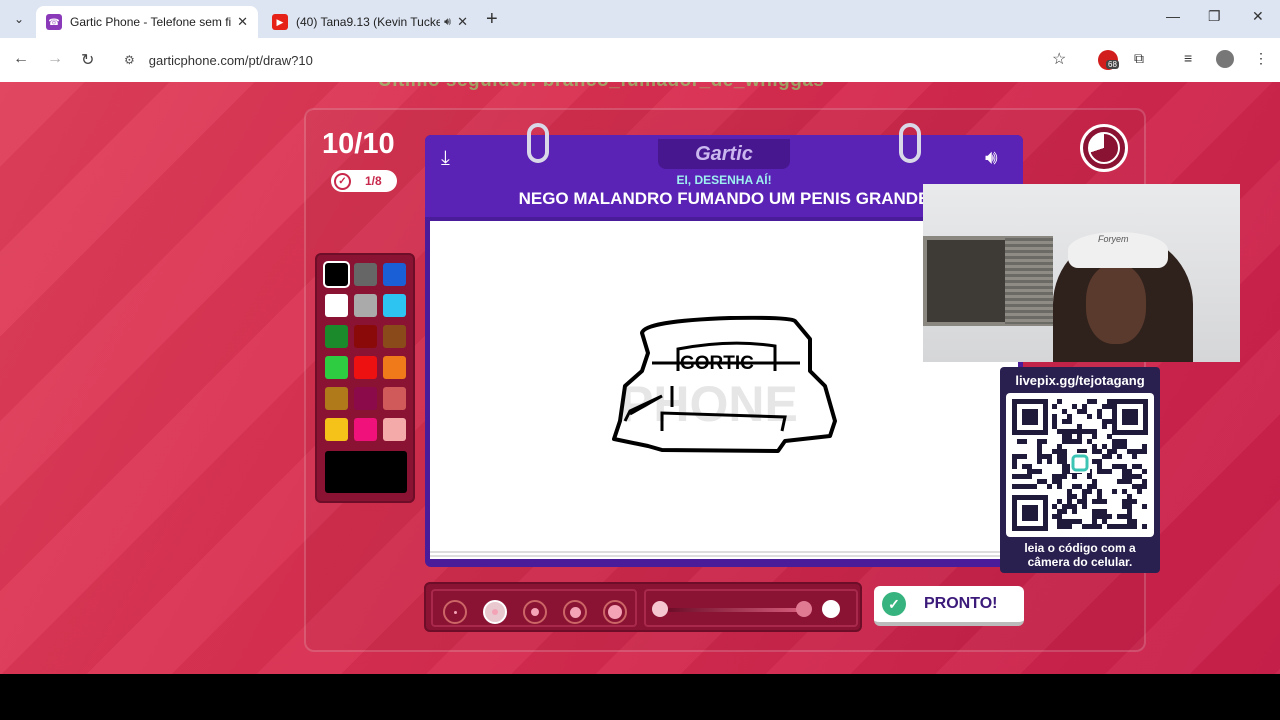 Image resolution: width=1280 pixels, height=720 pixels. Describe the element at coordinates (492, 19) in the screenshot. I see `new-tab-button: +` at that location.